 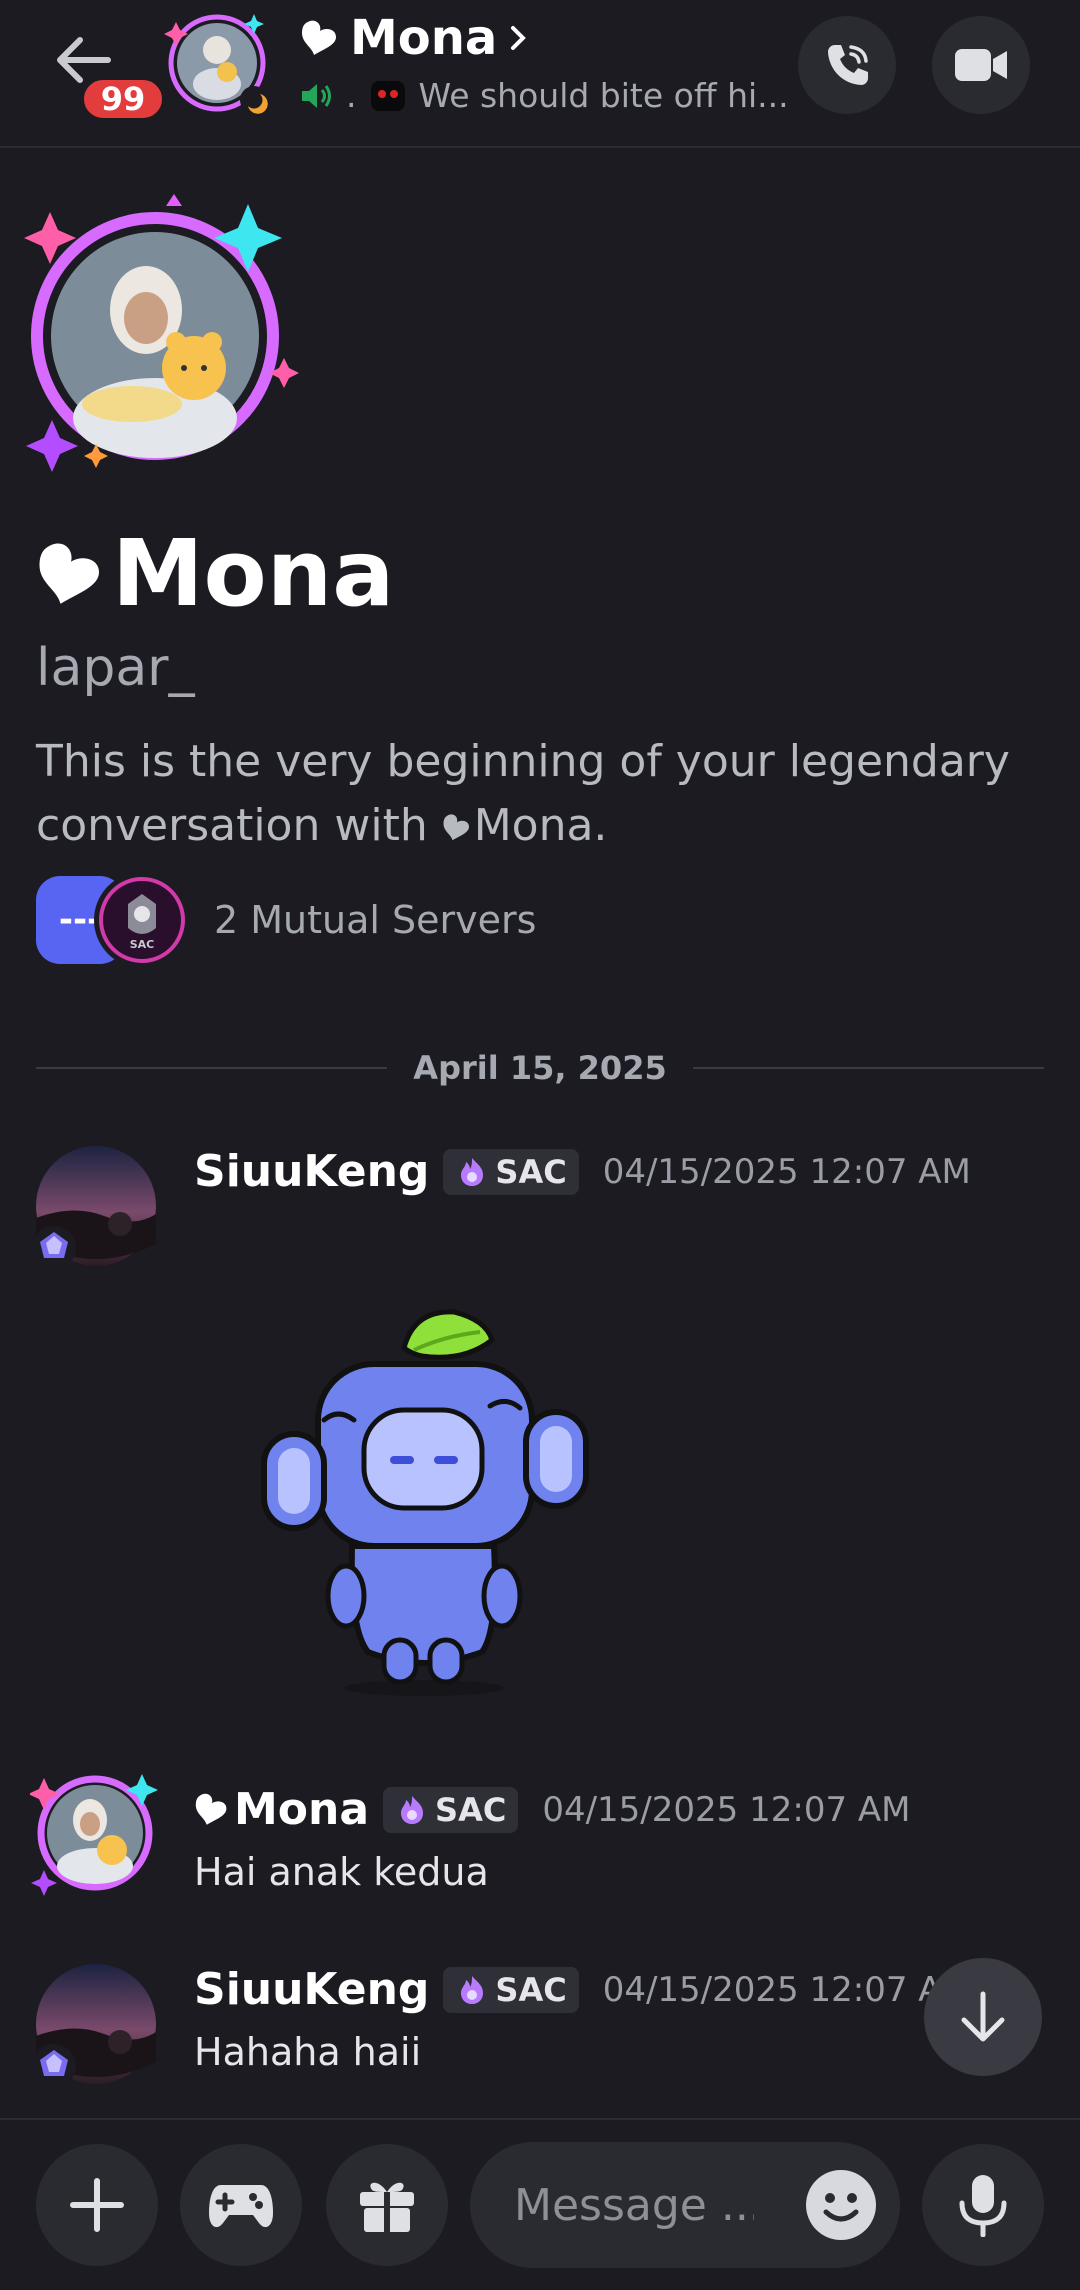 What do you see at coordinates (142, 920) in the screenshot?
I see `server-icon-2: SAC` at bounding box center [142, 920].